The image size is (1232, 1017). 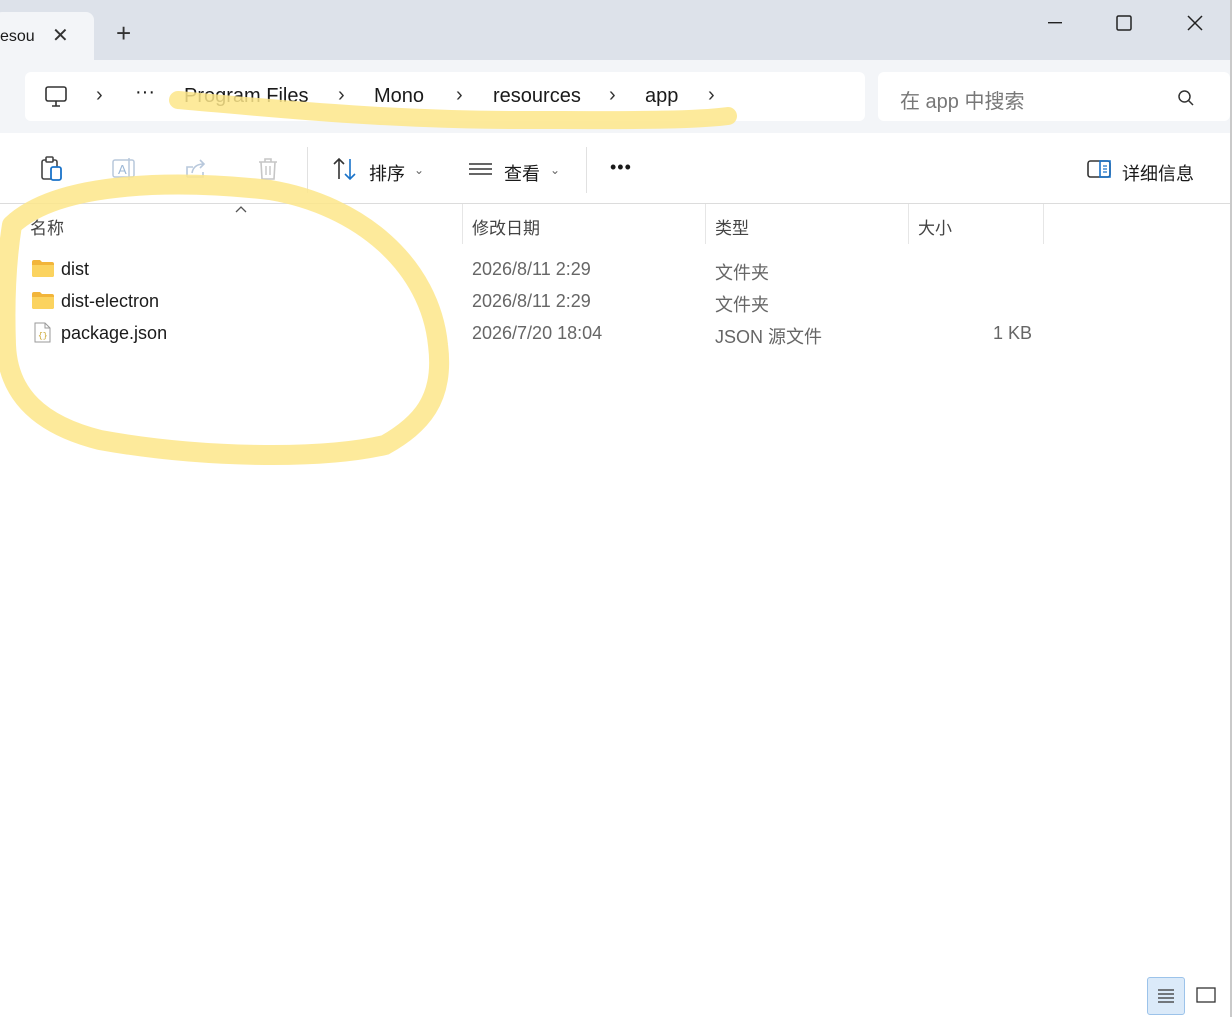 What do you see at coordinates (1124, 23) in the screenshot?
I see `maximize-icon` at bounding box center [1124, 23].